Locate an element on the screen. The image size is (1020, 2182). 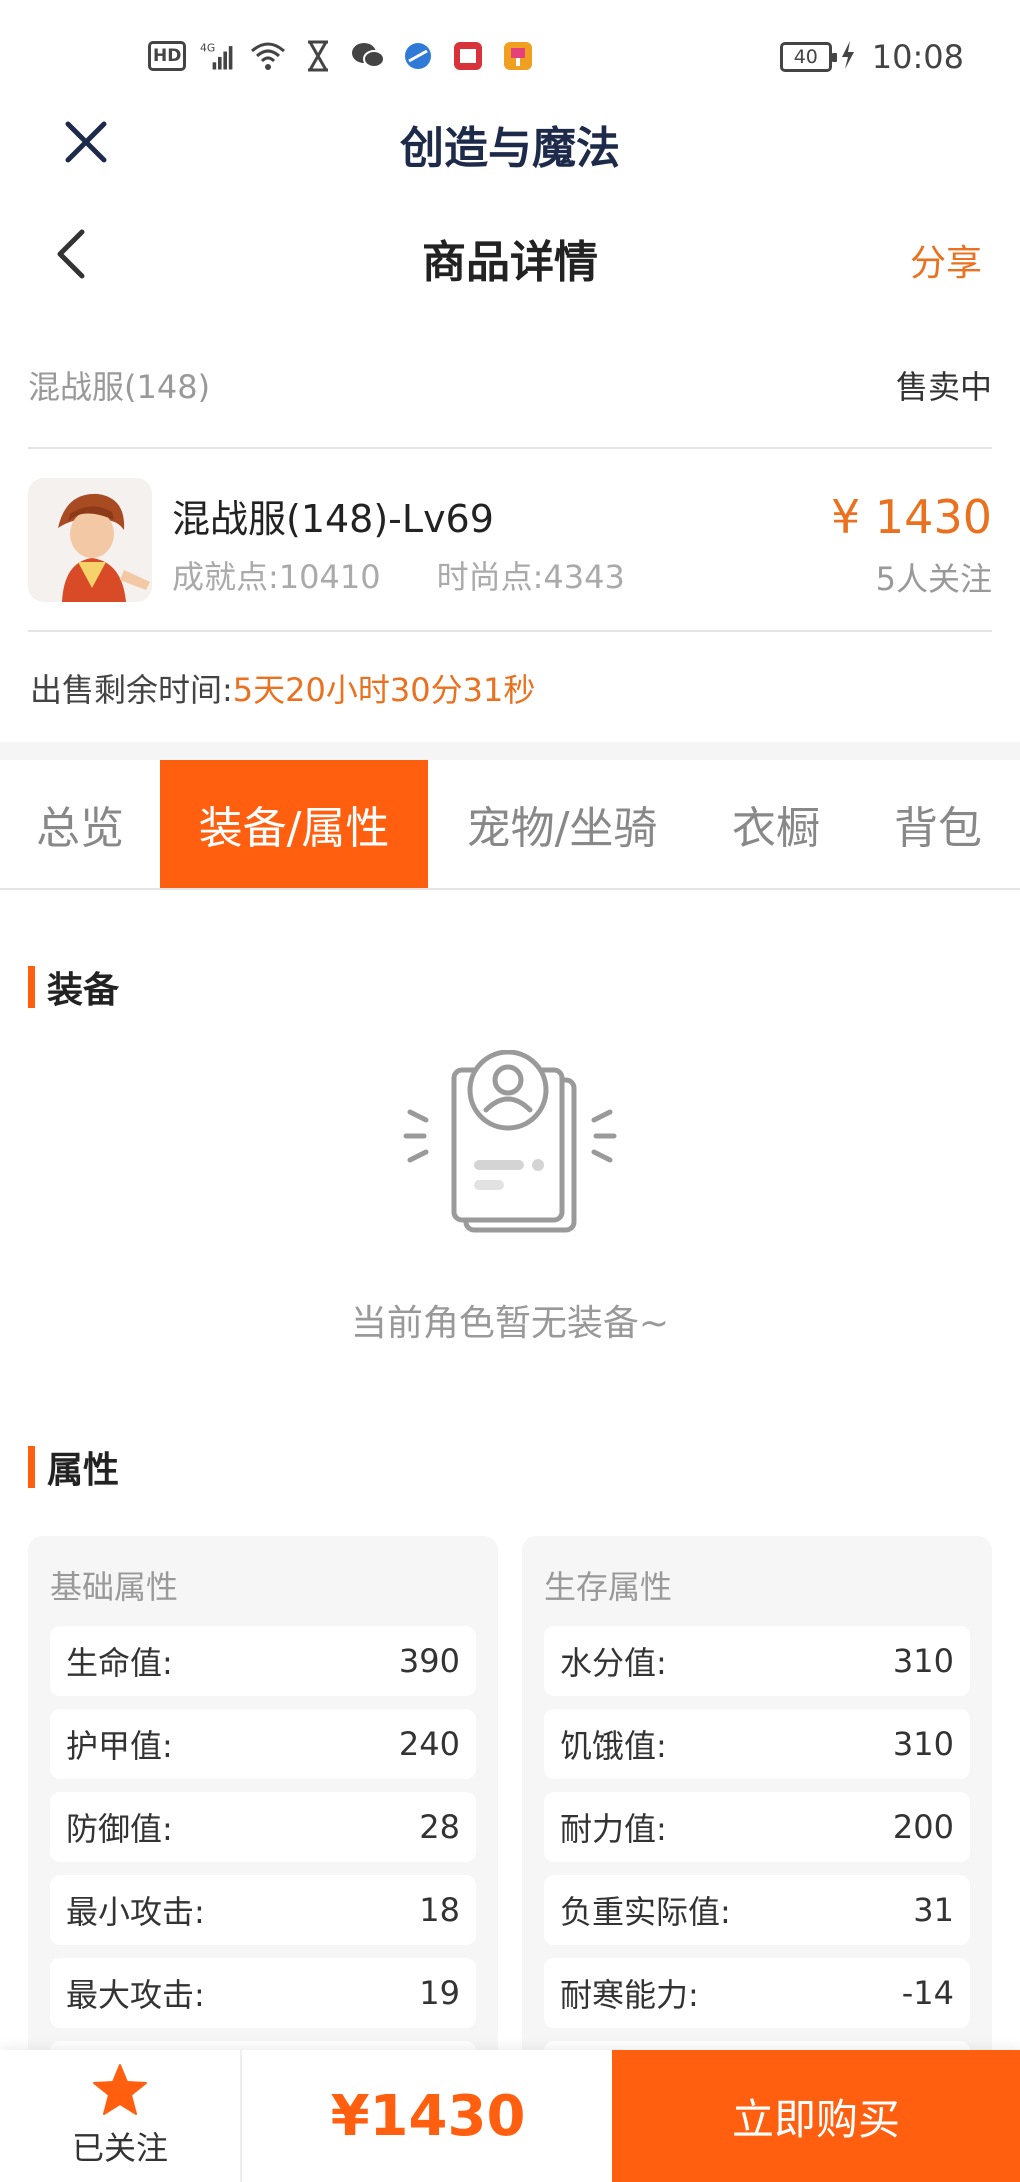
attribute-row: 负重实际值: 31 is located at coordinates (757, 1910).